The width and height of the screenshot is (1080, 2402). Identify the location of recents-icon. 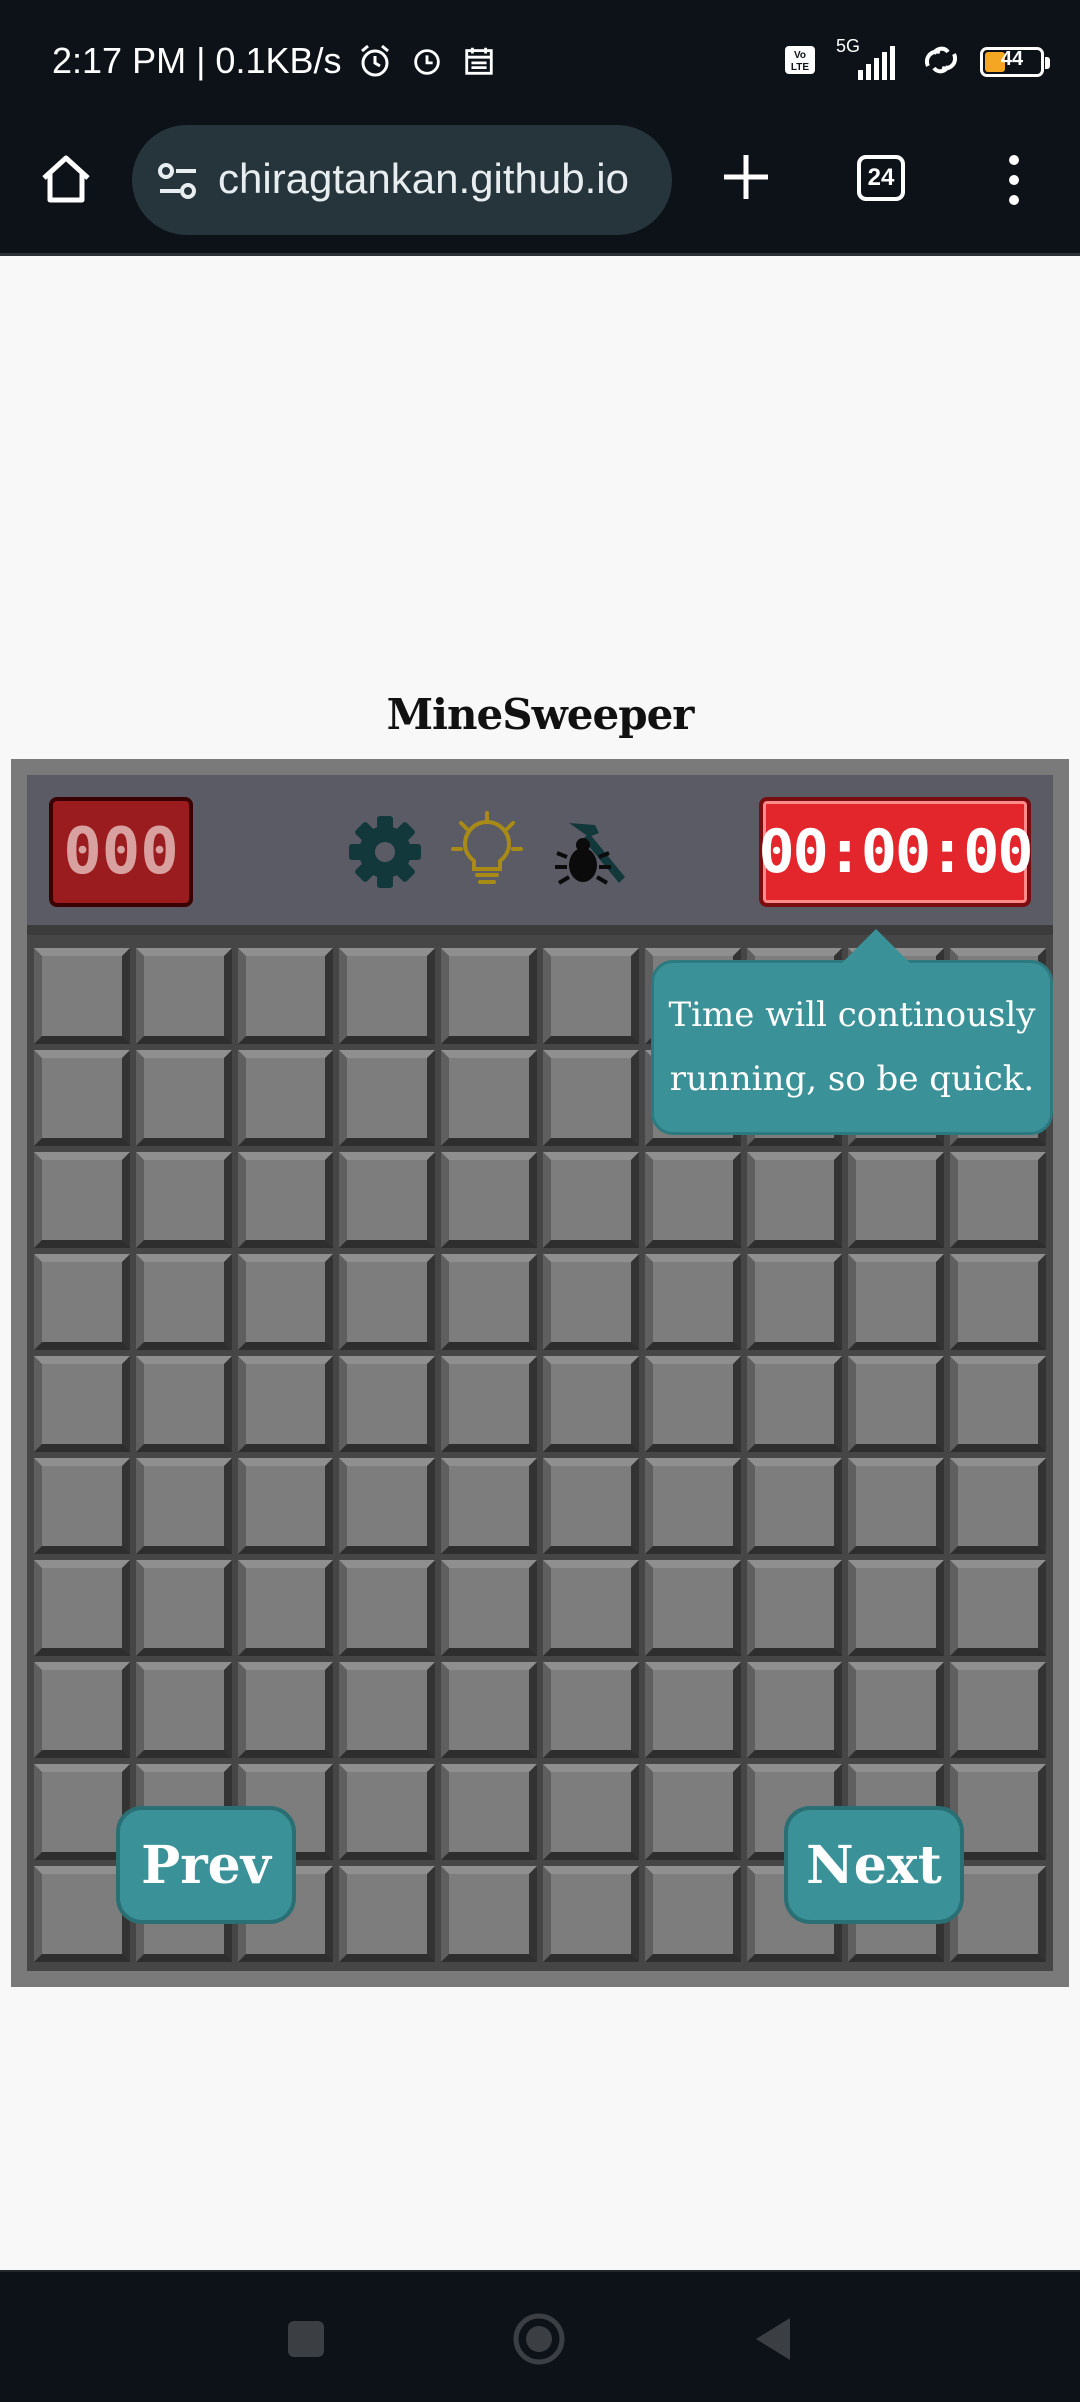
(306, 2339).